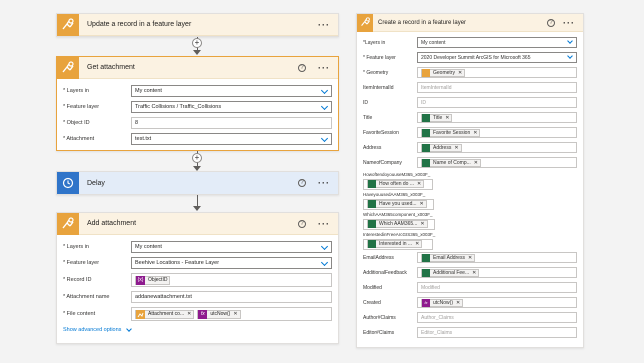 This screenshot has width=644, height=363. Describe the element at coordinates (497, 117) in the screenshot. I see `title-input: Title ✕` at that location.